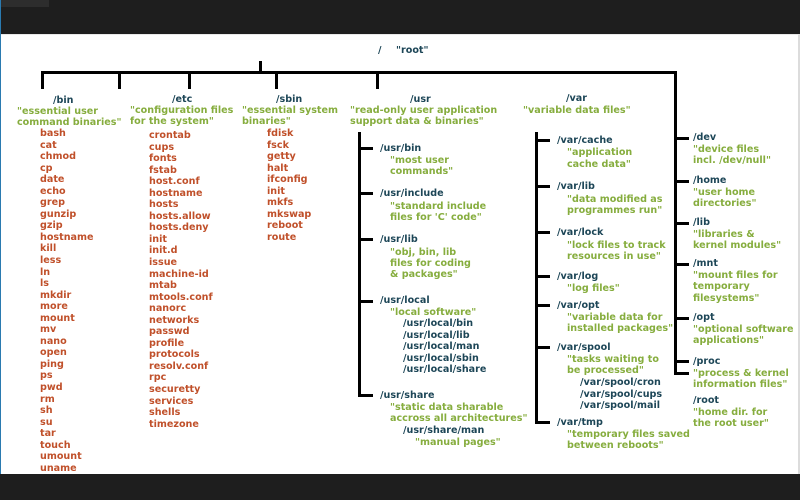 This screenshot has width=800, height=500. Describe the element at coordinates (444, 359) in the screenshot. I see `usr-local-subdir: /usr/local/sbin` at that location.